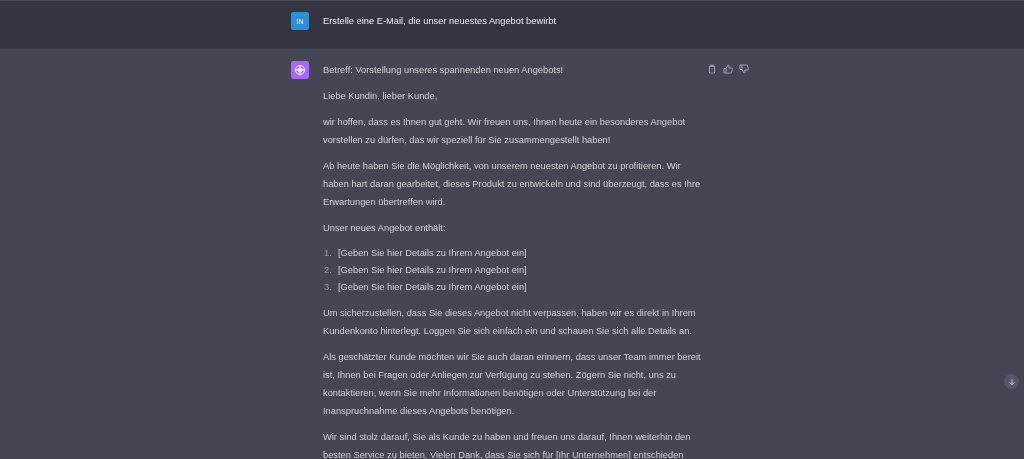 Image resolution: width=1024 pixels, height=459 pixels. I want to click on arrow-down-icon, so click(1011, 381).